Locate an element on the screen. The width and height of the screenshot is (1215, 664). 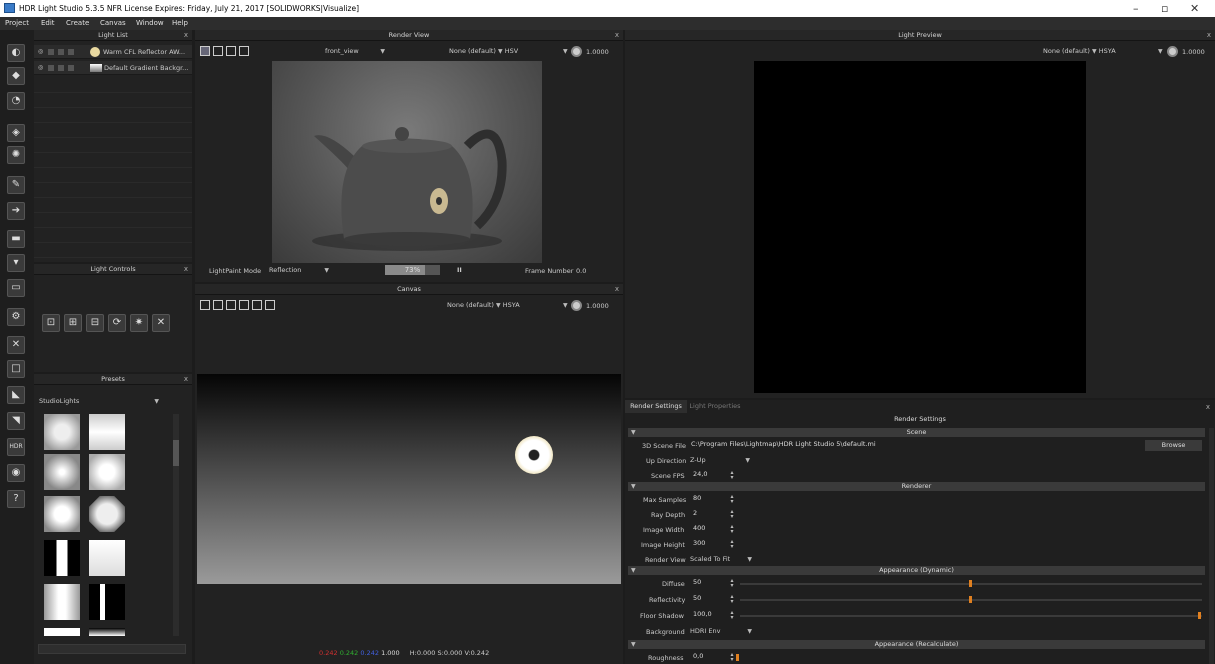
point-light-tool-icon: ◔ is located at coordinates (16, 101).